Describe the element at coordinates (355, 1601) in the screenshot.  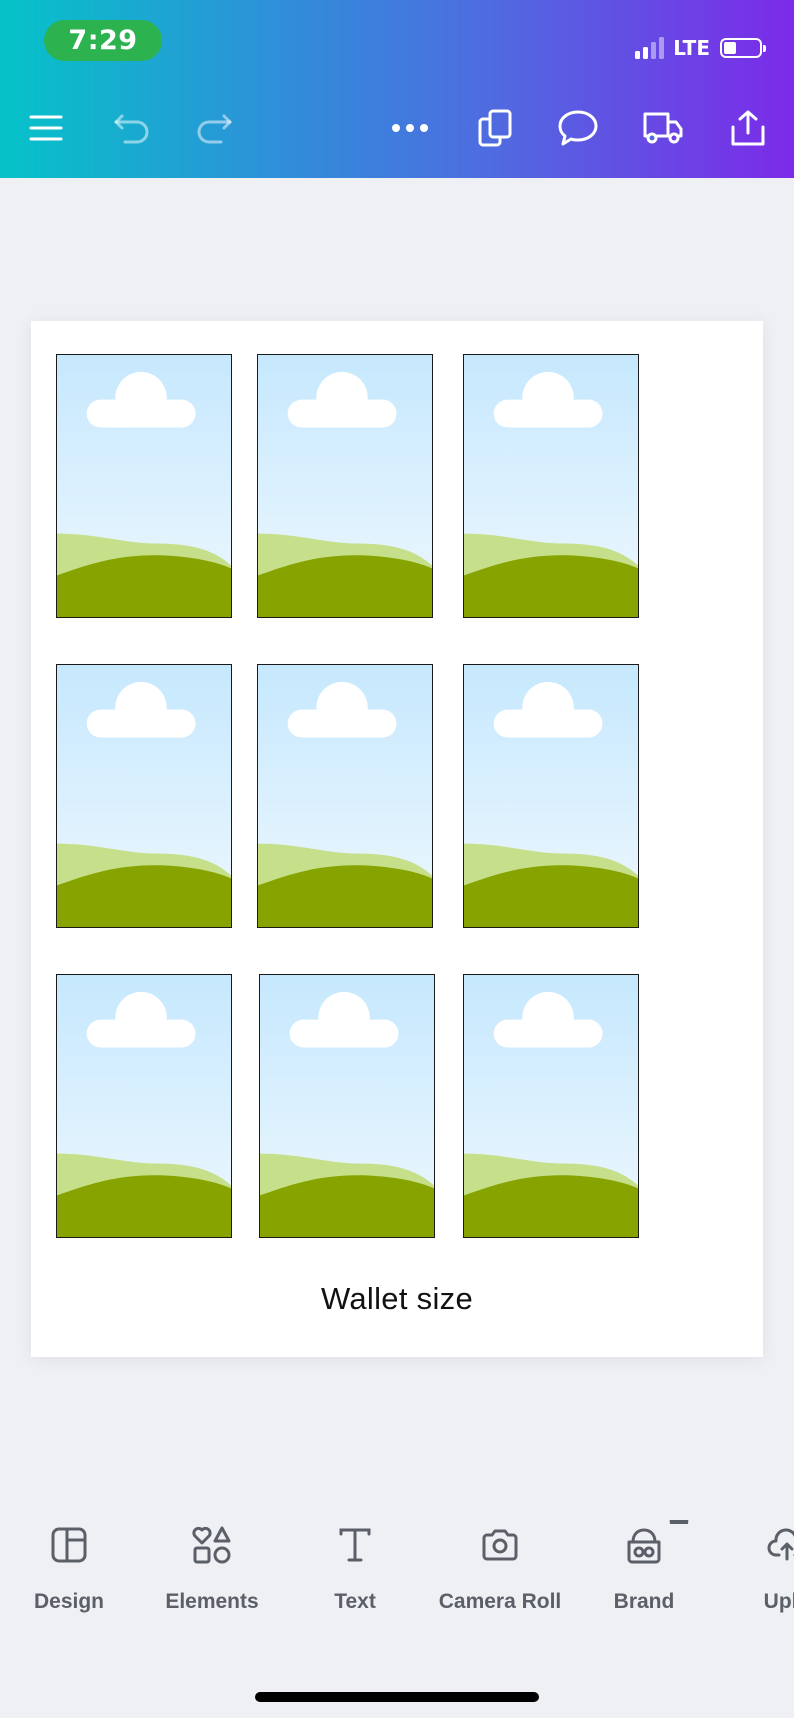
I see `tool-label: Text` at that location.